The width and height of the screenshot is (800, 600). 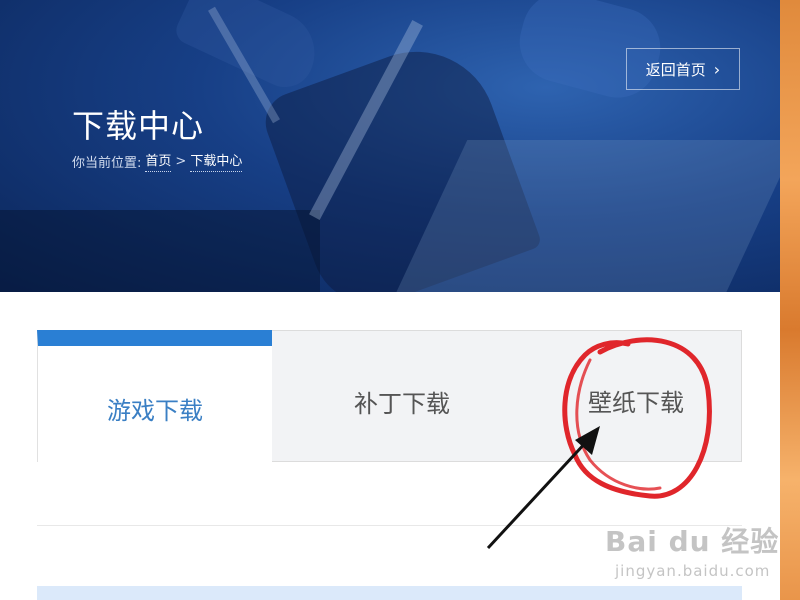 I want to click on tab-game-download: 游戏下载, so click(x=154, y=396).